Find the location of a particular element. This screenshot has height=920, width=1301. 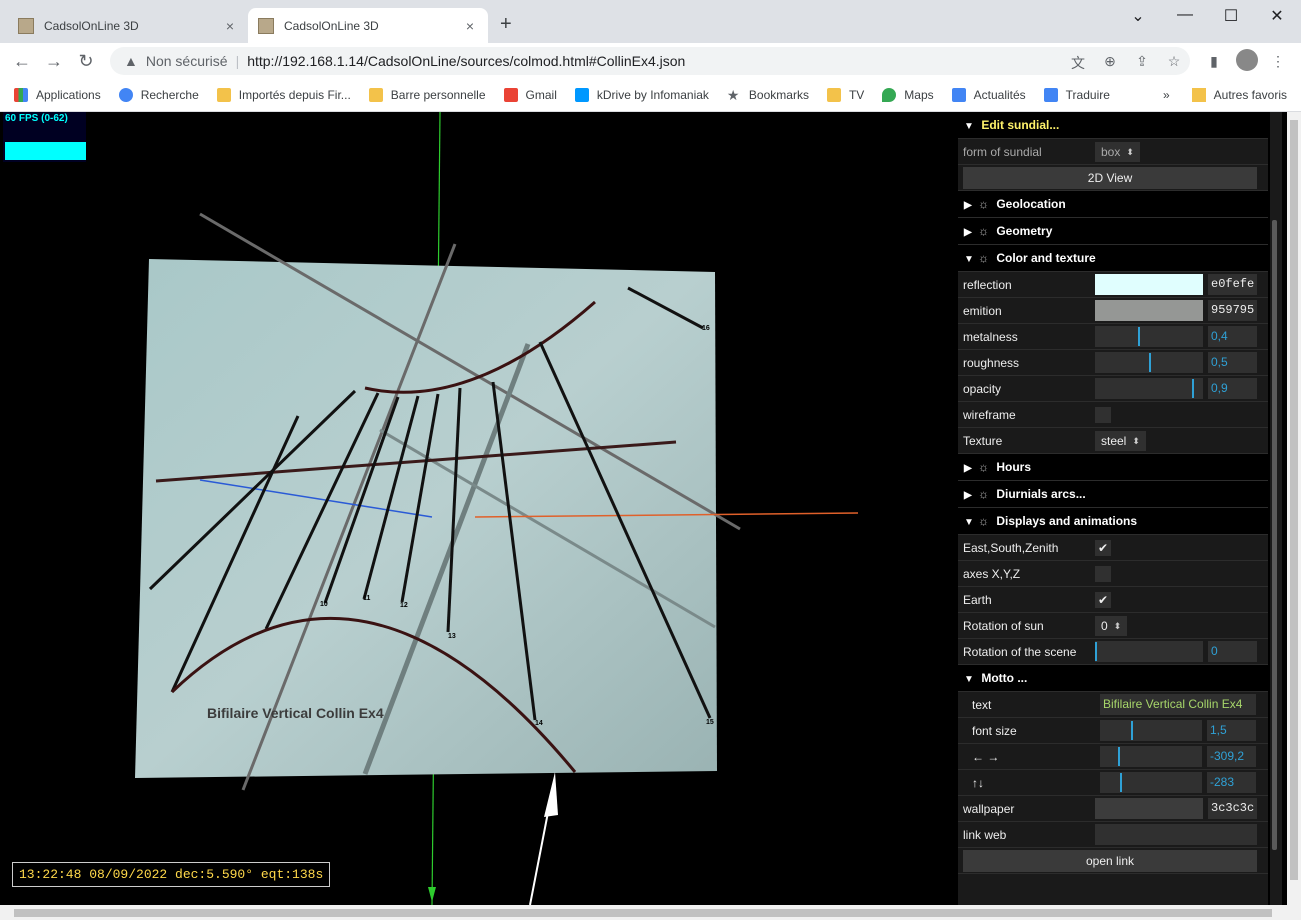

bookmark-tv: TV is located at coordinates (845, 95).